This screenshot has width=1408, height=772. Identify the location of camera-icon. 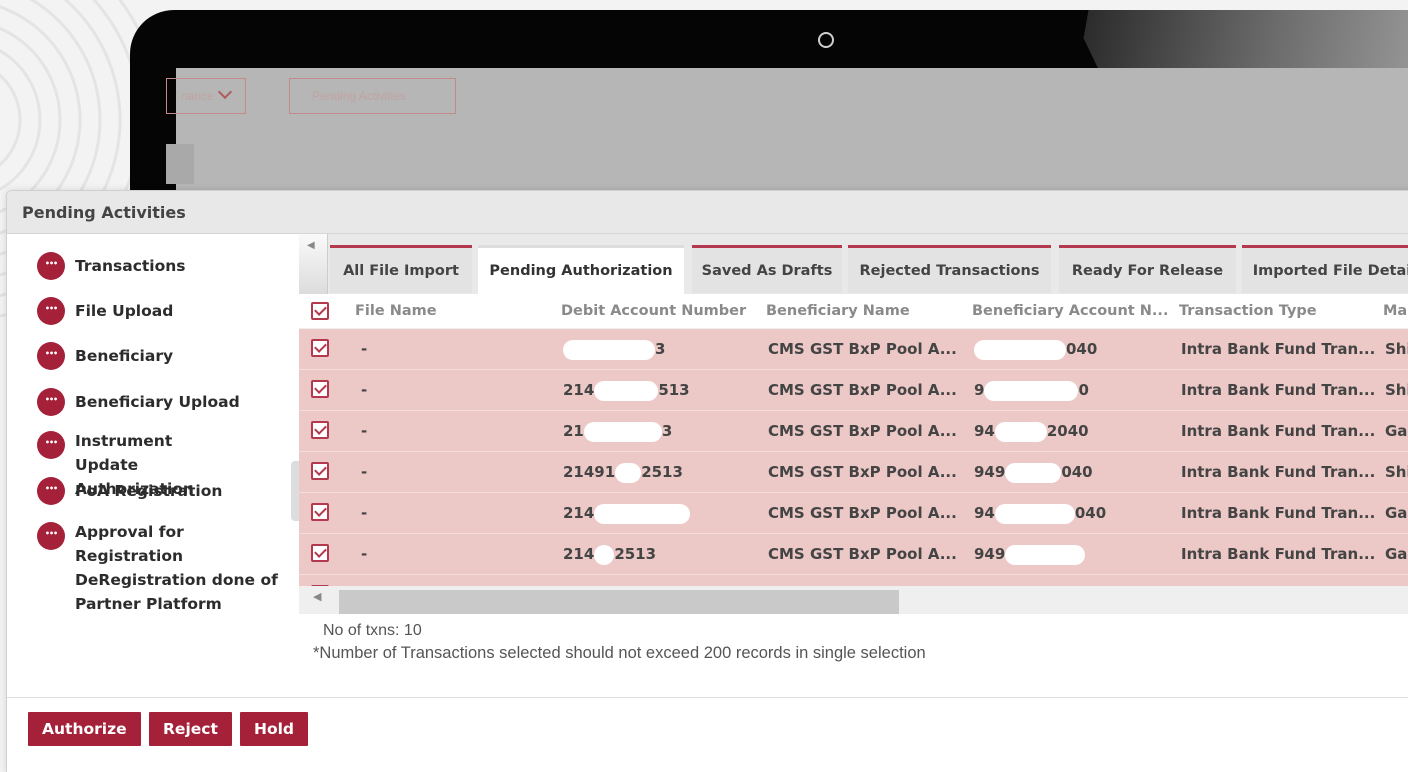
(826, 40).